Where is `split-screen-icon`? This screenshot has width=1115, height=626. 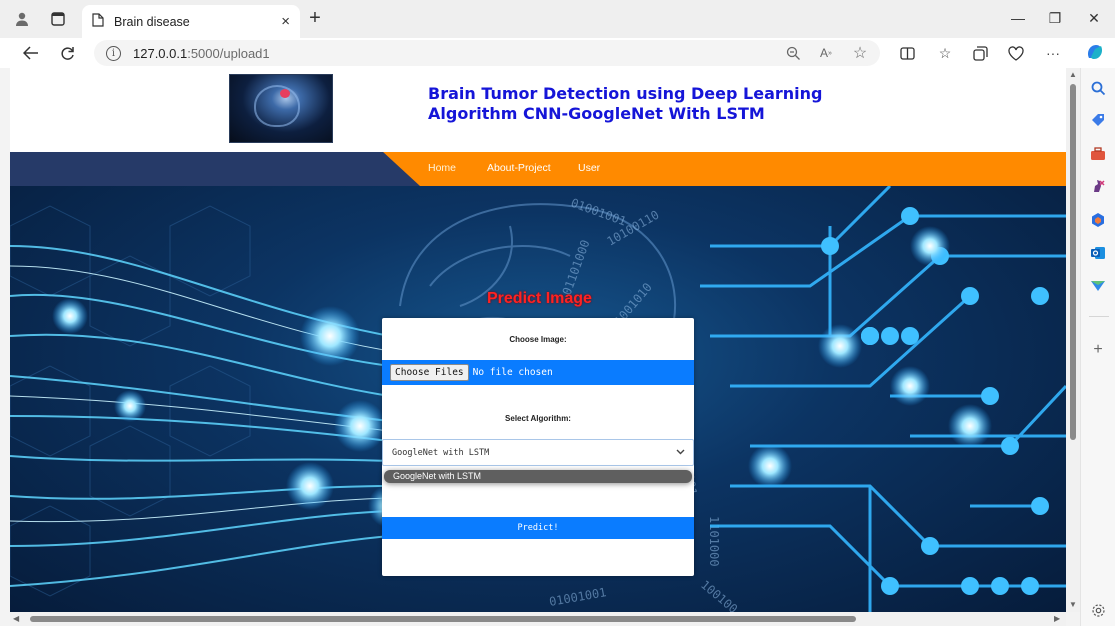 split-screen-icon is located at coordinates (907, 53).